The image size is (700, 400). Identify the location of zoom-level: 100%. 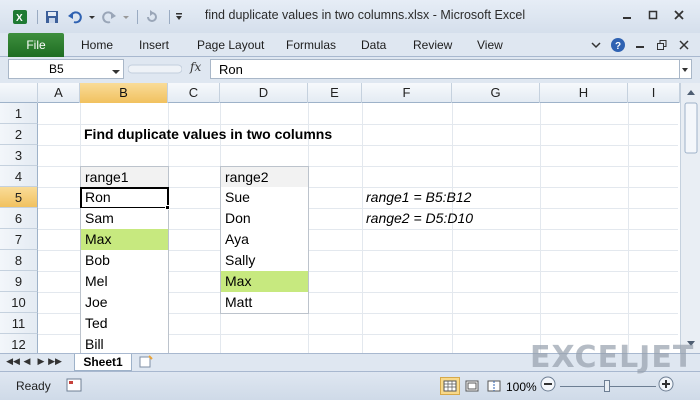
(521, 387).